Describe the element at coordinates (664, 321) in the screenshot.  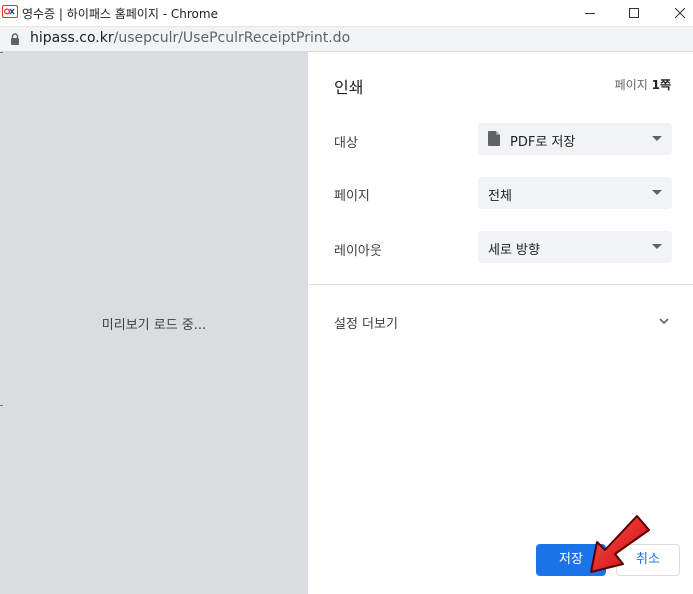
I see `chevron-down-icon` at that location.